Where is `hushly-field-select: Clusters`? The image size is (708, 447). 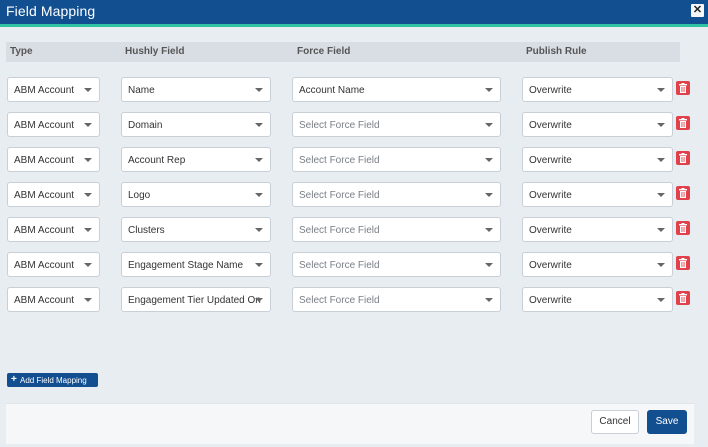
hushly-field-select: Clusters is located at coordinates (196, 229).